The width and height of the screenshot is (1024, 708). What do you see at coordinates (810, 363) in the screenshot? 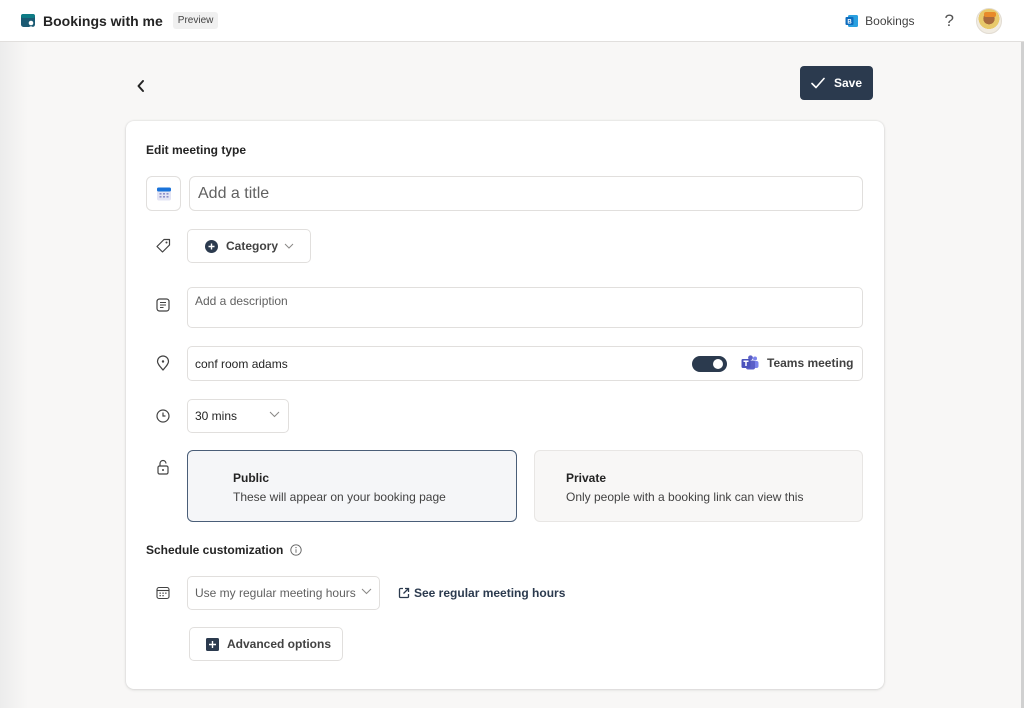
I see `teams-meeting-label: Teams meeting` at bounding box center [810, 363].